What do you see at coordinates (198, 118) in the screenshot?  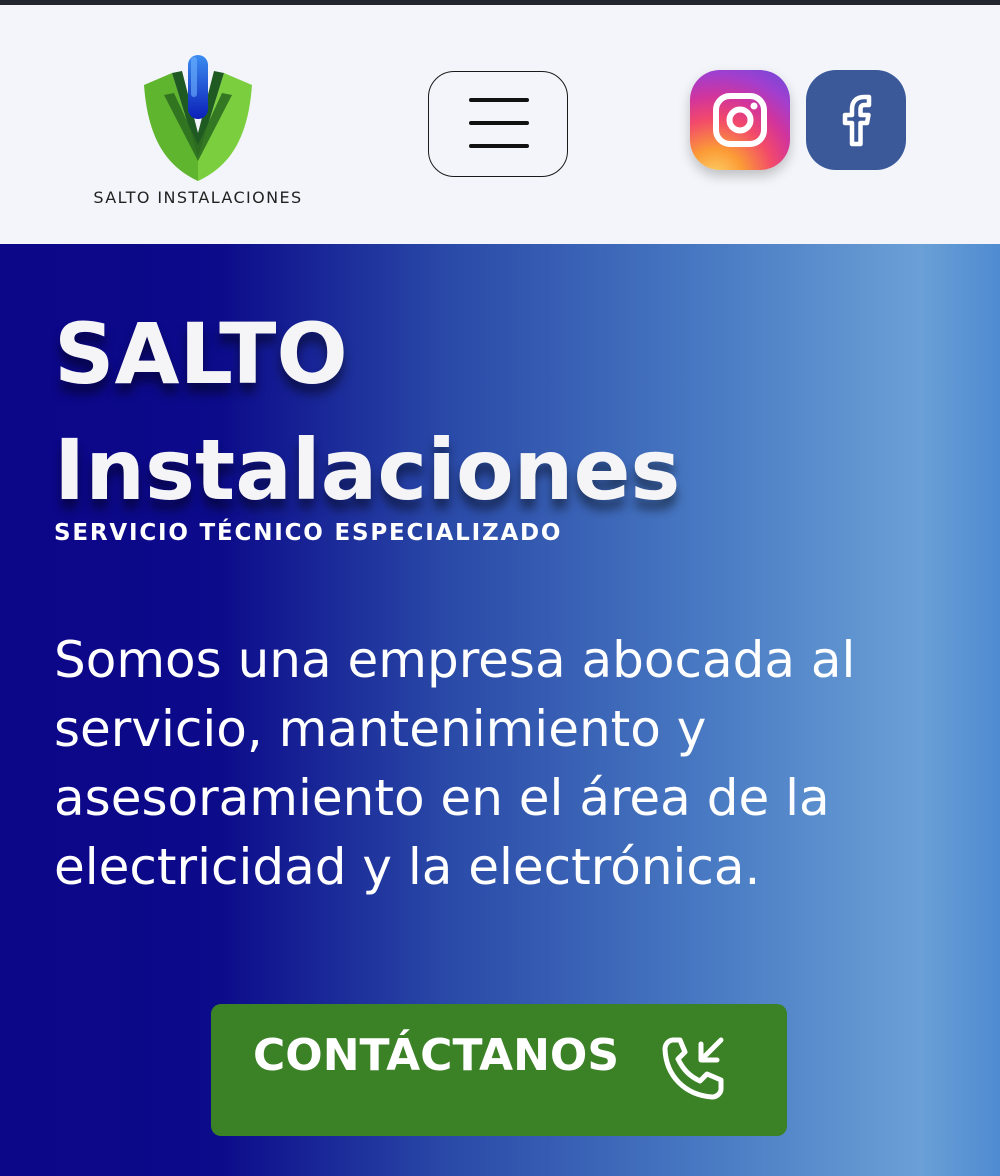 I see `shield-plug-icon` at bounding box center [198, 118].